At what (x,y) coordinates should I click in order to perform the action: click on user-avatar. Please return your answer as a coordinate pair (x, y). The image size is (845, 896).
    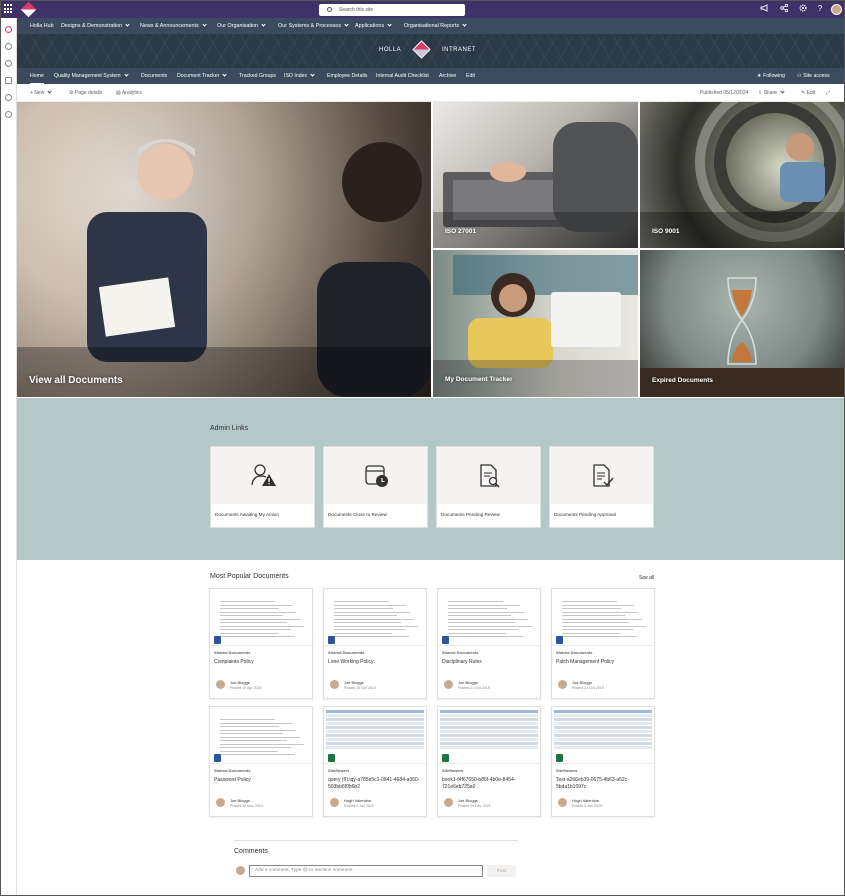
    Looking at the image, I should click on (836, 9).